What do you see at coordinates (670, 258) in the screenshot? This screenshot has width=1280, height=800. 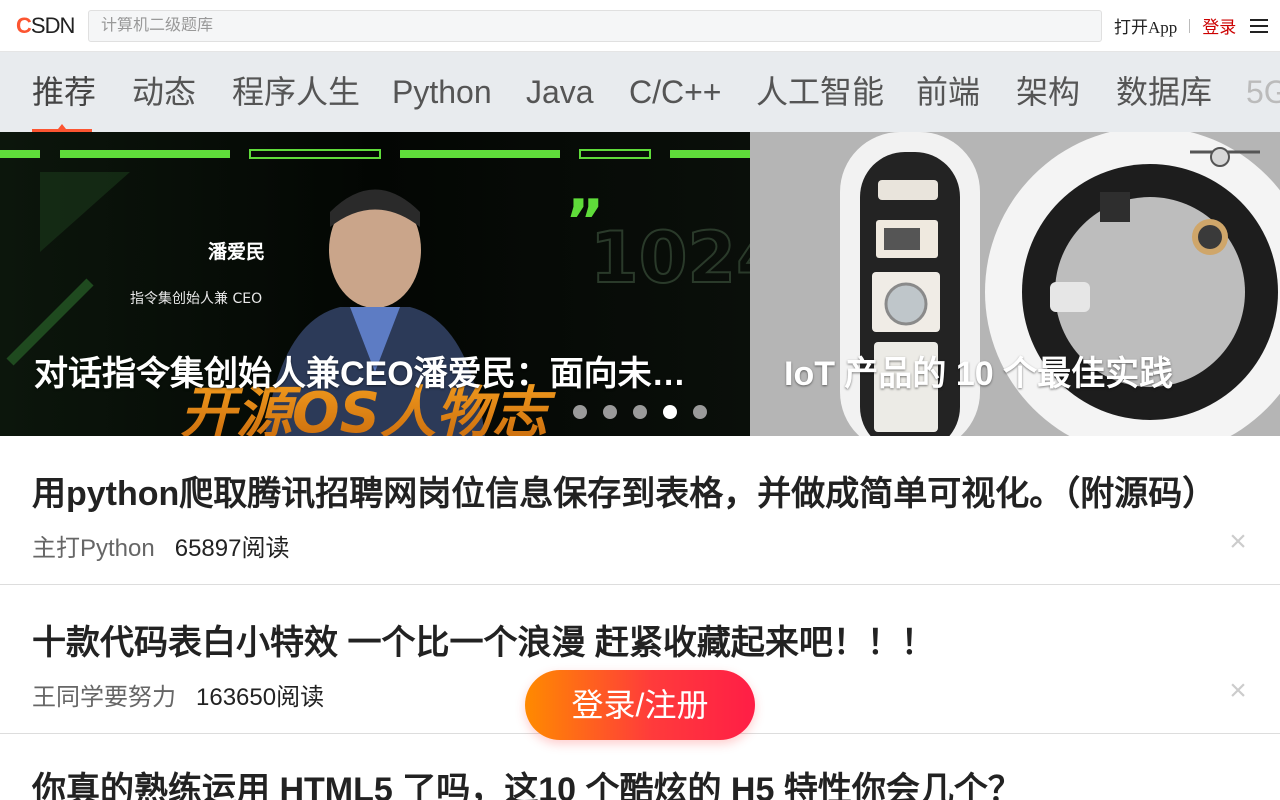 I see `svg-text: 1024` at bounding box center [670, 258].